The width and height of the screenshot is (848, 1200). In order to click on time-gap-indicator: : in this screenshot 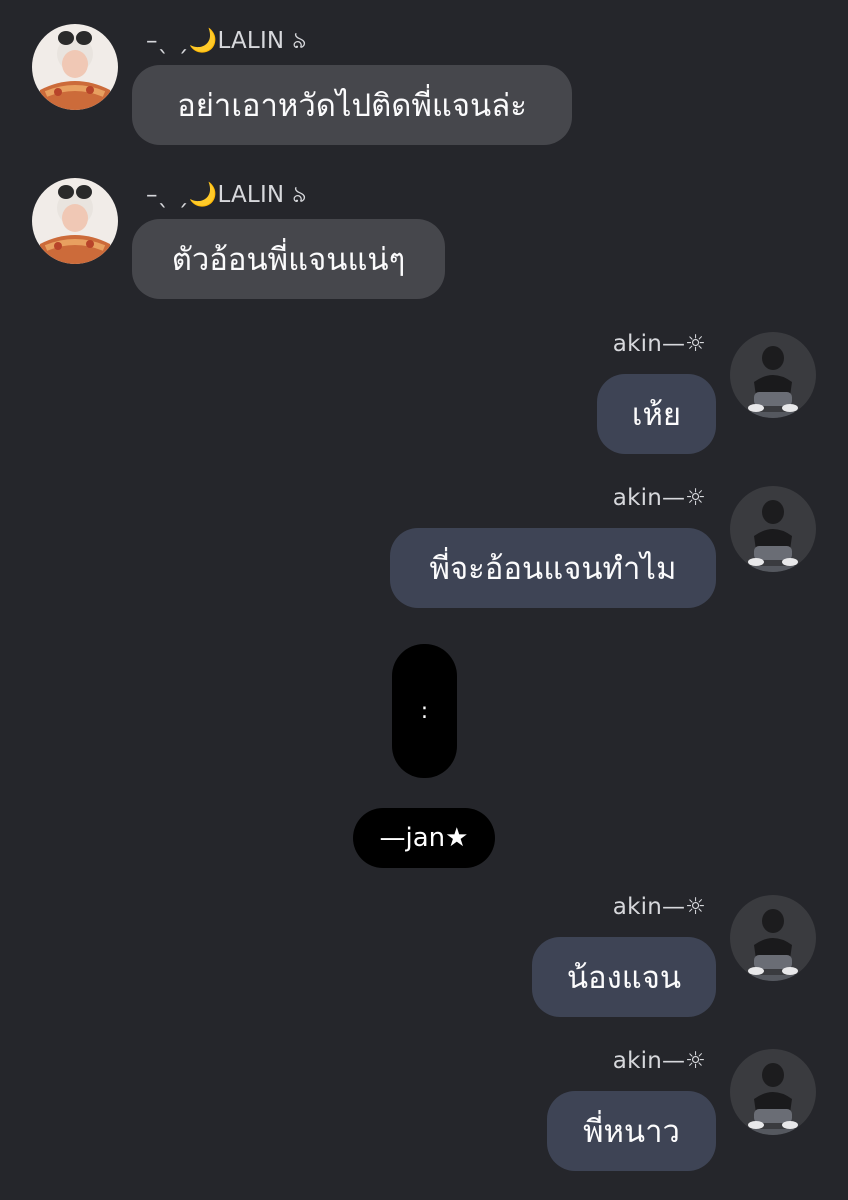, I will do `click(424, 711)`.